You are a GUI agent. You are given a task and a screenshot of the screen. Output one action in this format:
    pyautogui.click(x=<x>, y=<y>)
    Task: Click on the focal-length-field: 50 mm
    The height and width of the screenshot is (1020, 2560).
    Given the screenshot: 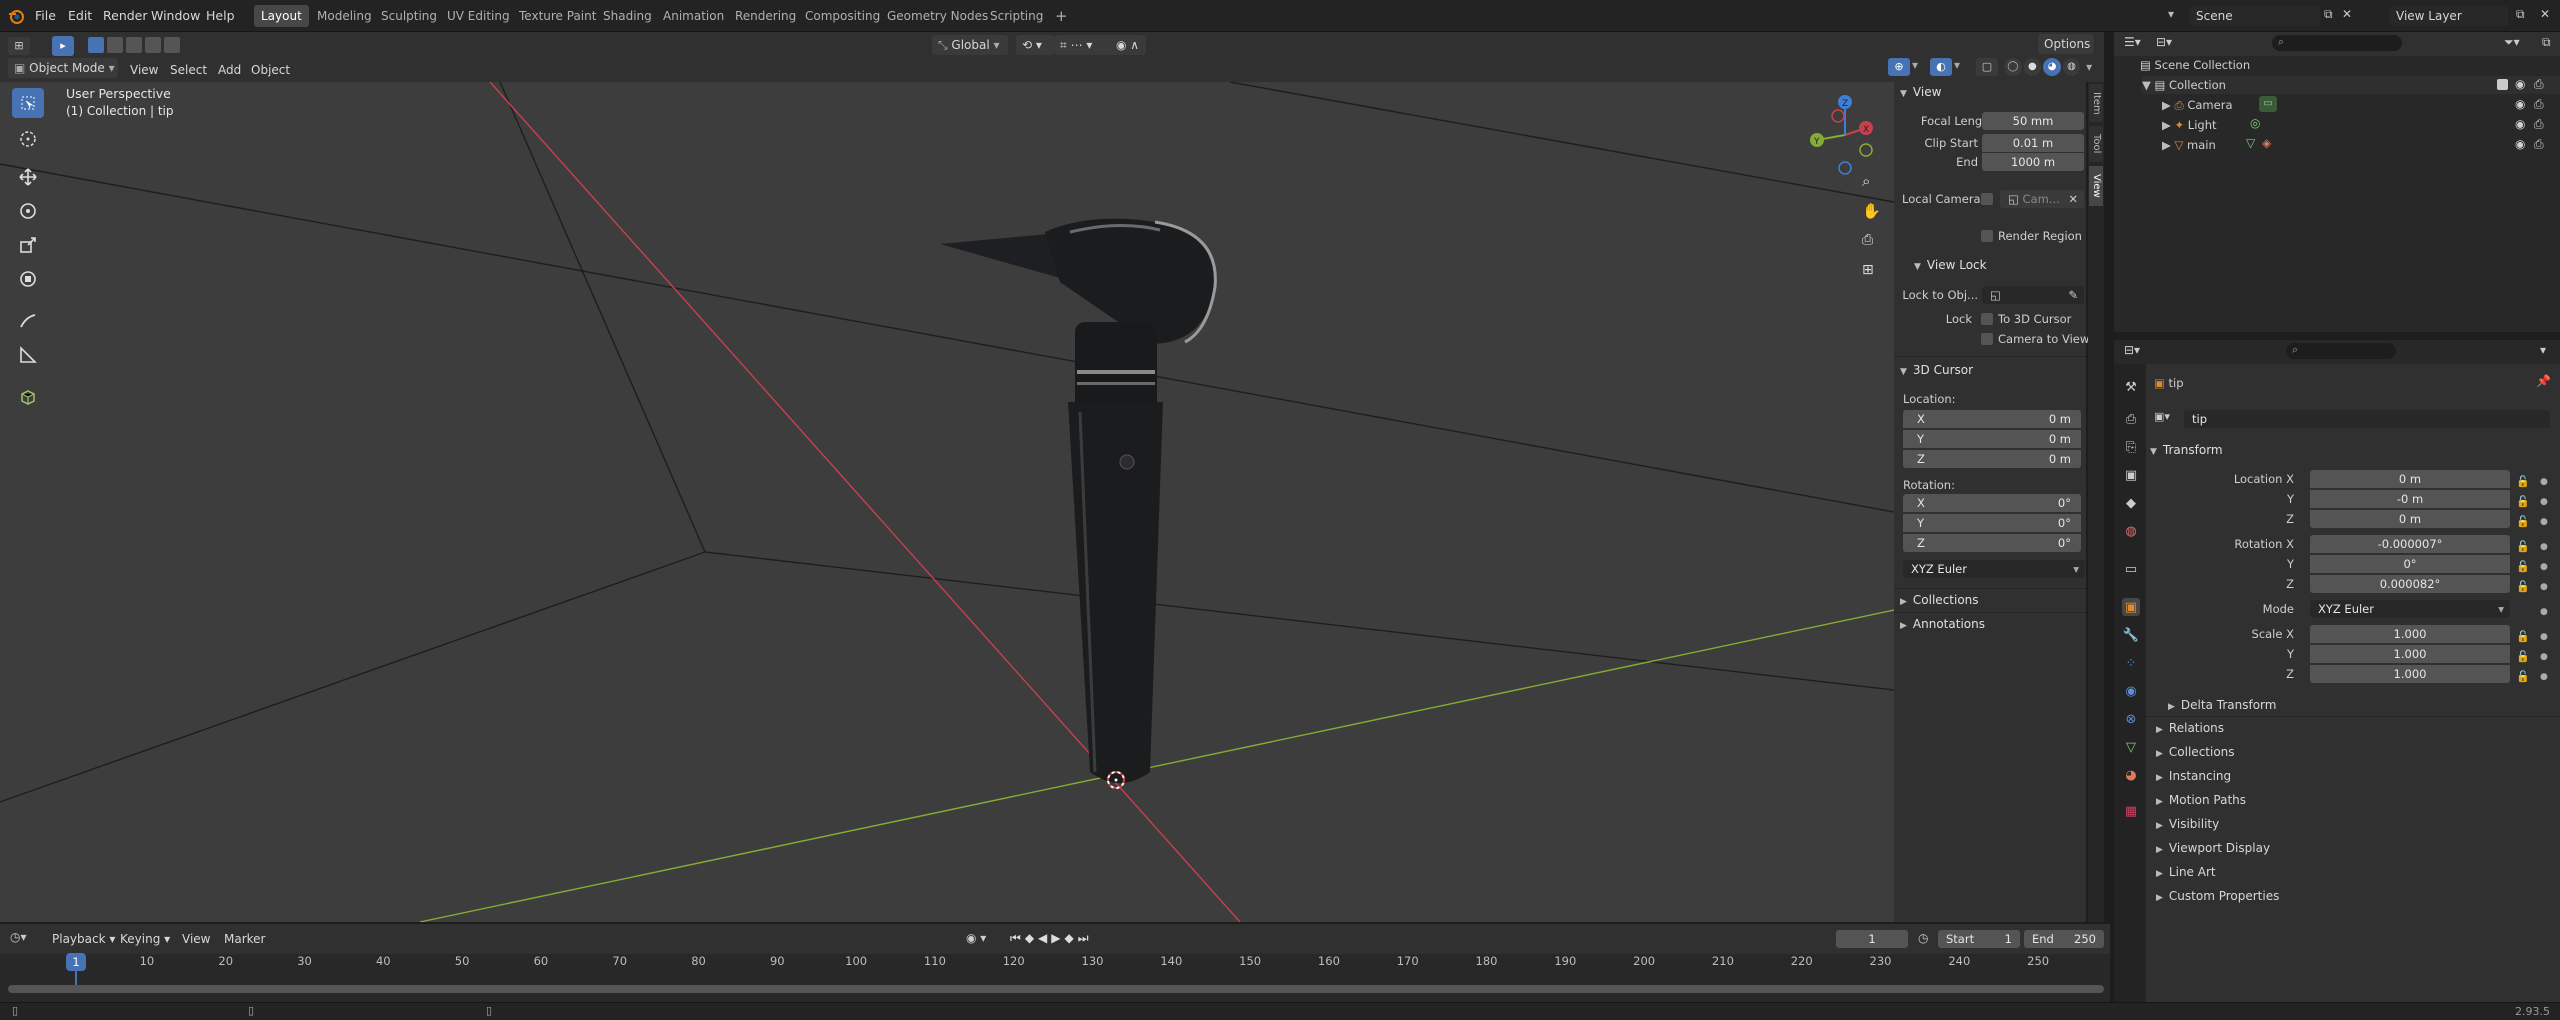 What is the action you would take?
    pyautogui.click(x=2033, y=121)
    